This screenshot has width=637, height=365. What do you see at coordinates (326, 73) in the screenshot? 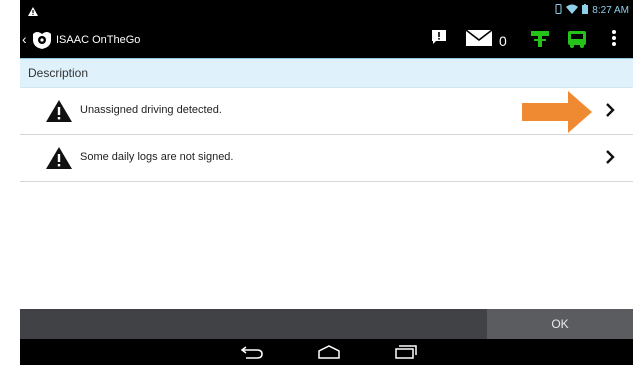
I see `column-header: Description` at bounding box center [326, 73].